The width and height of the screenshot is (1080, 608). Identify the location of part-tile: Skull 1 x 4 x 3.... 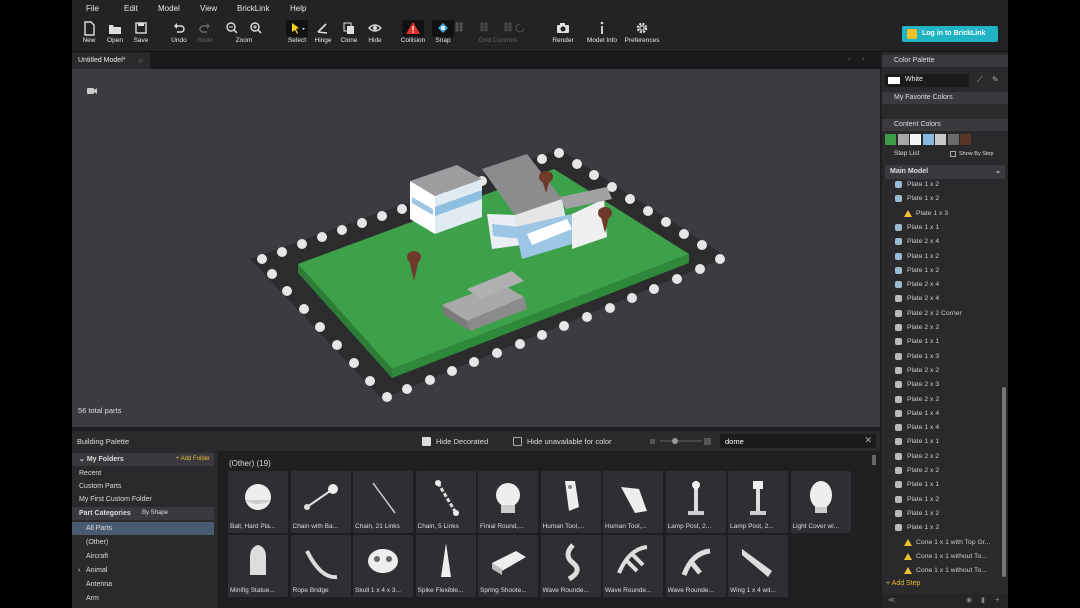
(383, 566).